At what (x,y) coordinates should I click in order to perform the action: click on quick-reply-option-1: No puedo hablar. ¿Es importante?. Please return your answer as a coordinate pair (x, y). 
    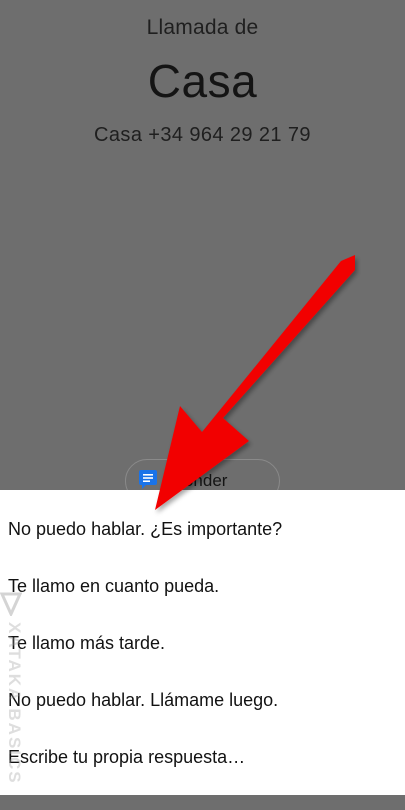
    Looking at the image, I should click on (202, 529).